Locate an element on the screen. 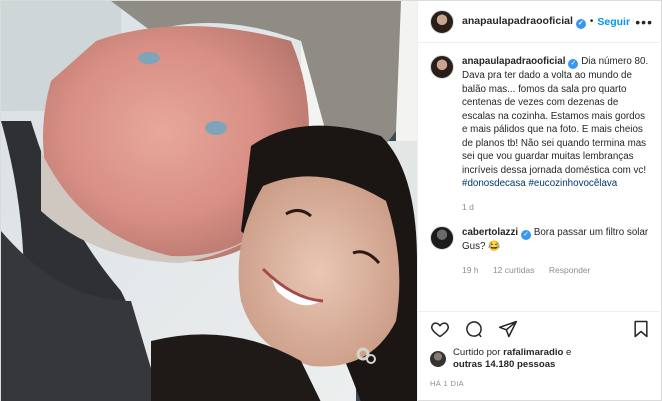 The height and width of the screenshot is (401, 662). others-count: outras 14.180 pessoas is located at coordinates (504, 364).